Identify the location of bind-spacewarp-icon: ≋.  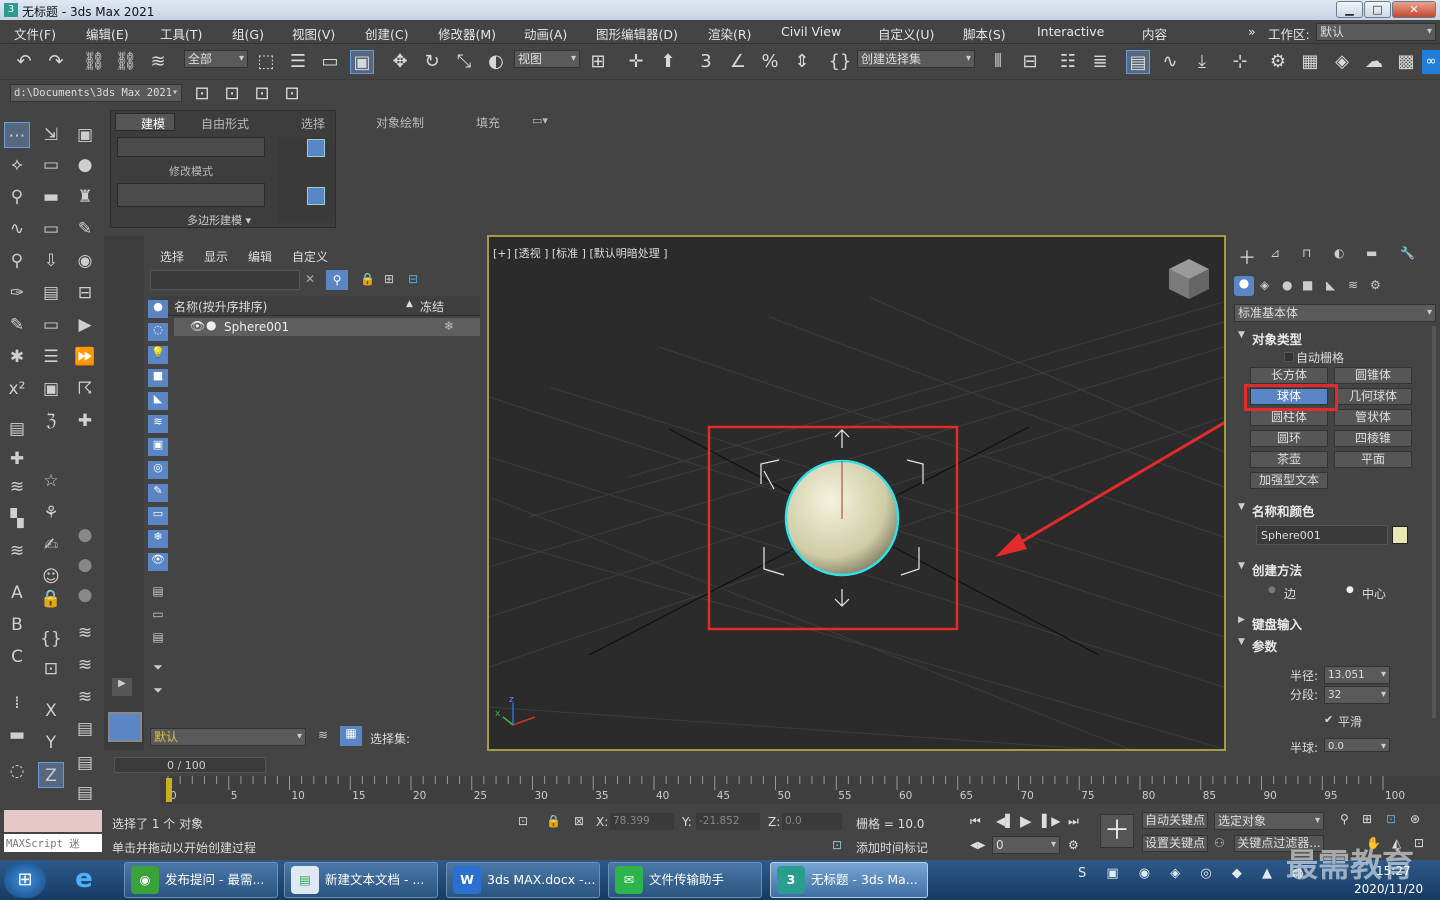
(158, 62).